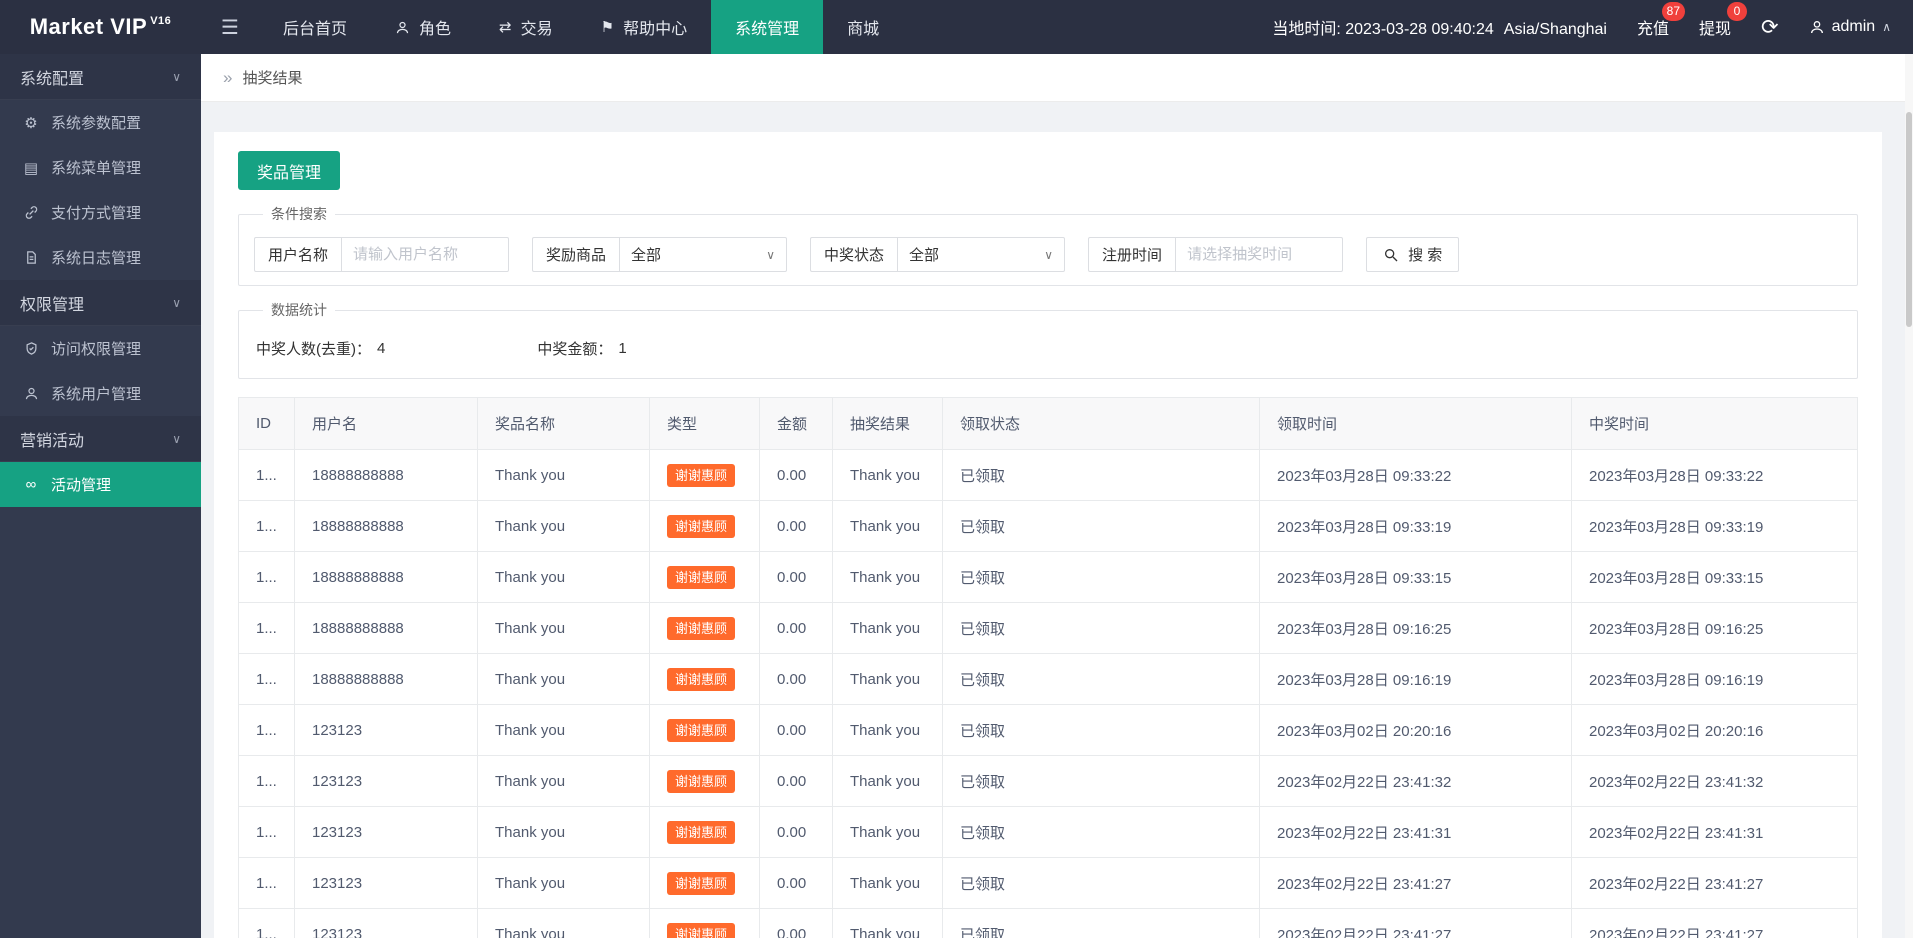 The width and height of the screenshot is (1913, 938). What do you see at coordinates (1415, 832) in the screenshot?
I see `cell-claim_time: 2023年02月22日 23:41:31` at bounding box center [1415, 832].